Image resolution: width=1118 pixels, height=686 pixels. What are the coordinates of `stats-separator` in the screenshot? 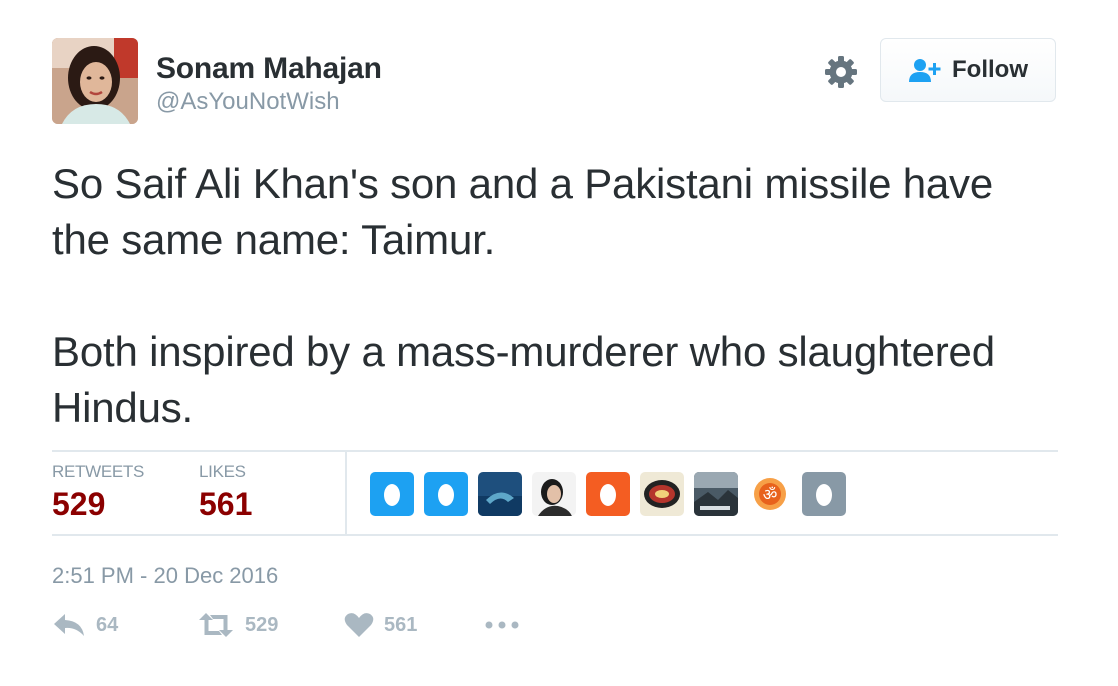 It's located at (346, 493).